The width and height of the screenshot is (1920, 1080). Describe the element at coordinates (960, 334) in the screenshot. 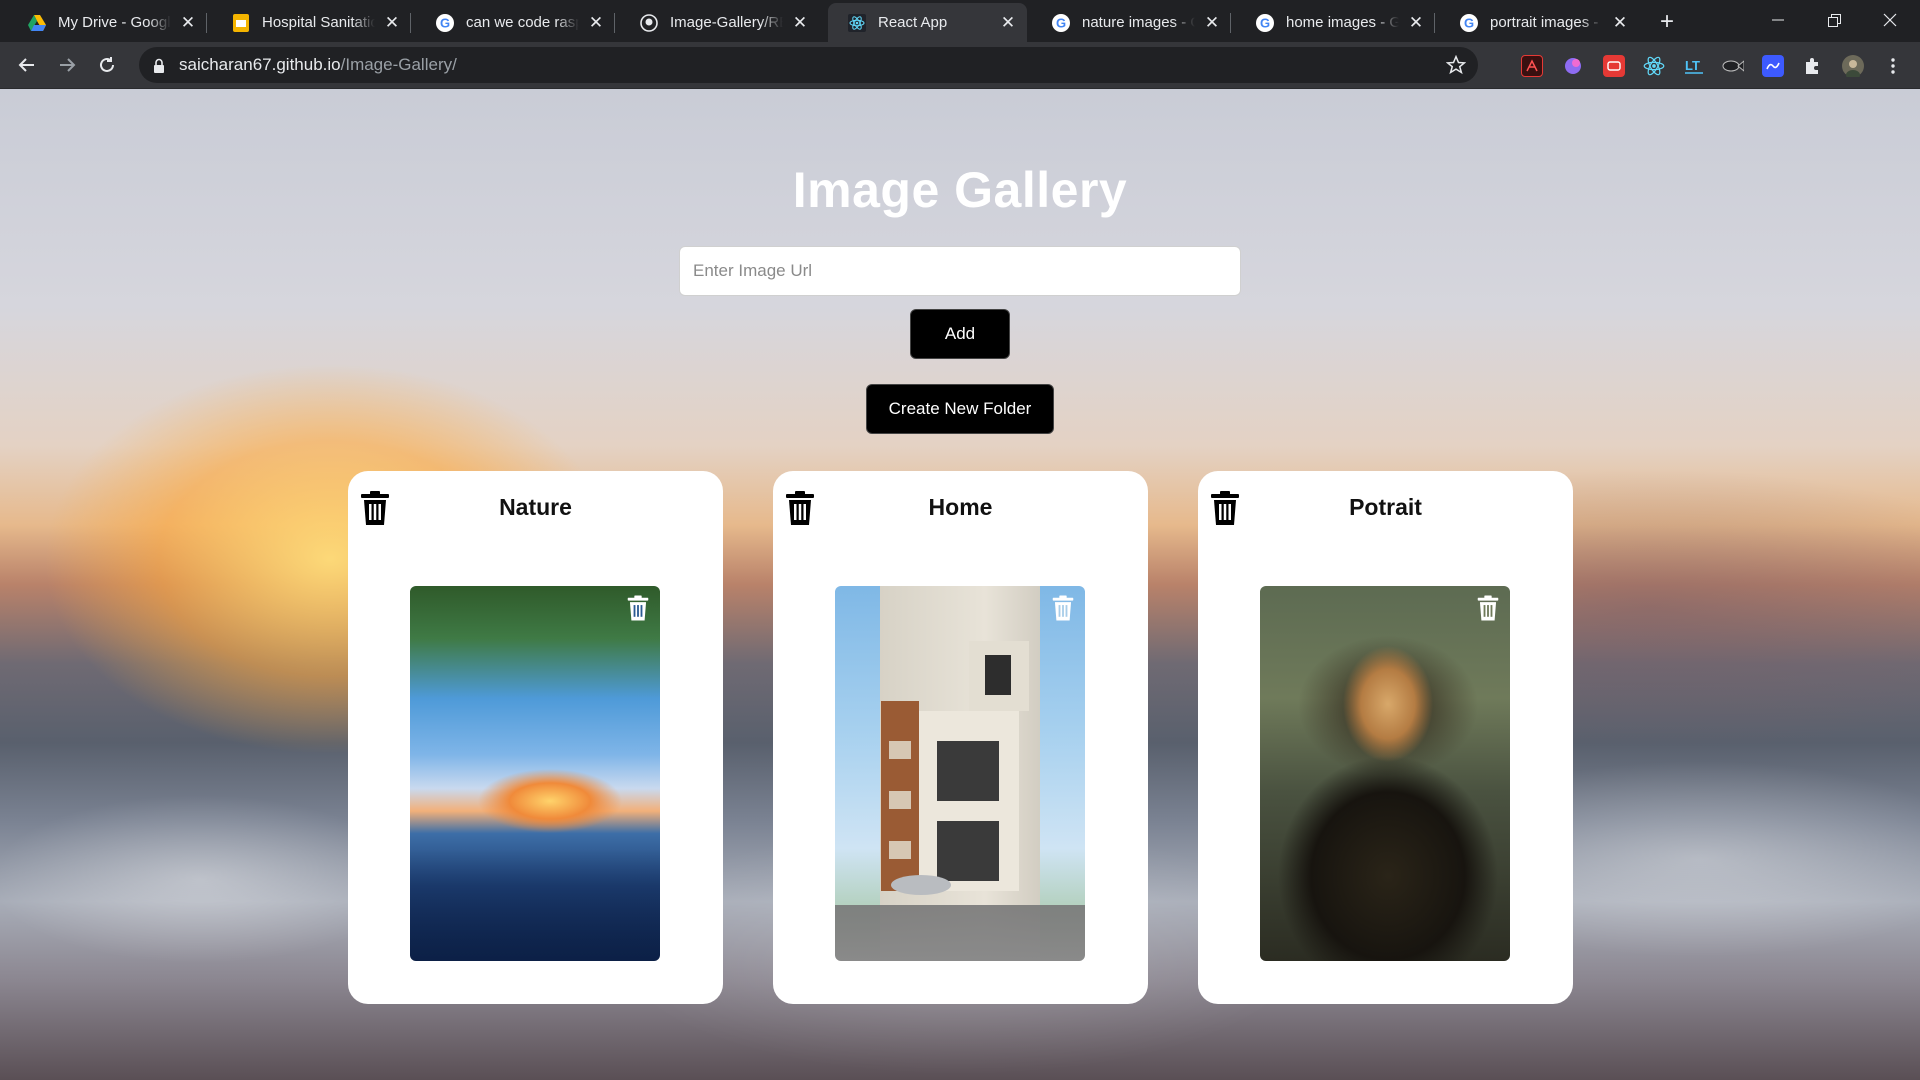

I see `add-button: Add` at that location.